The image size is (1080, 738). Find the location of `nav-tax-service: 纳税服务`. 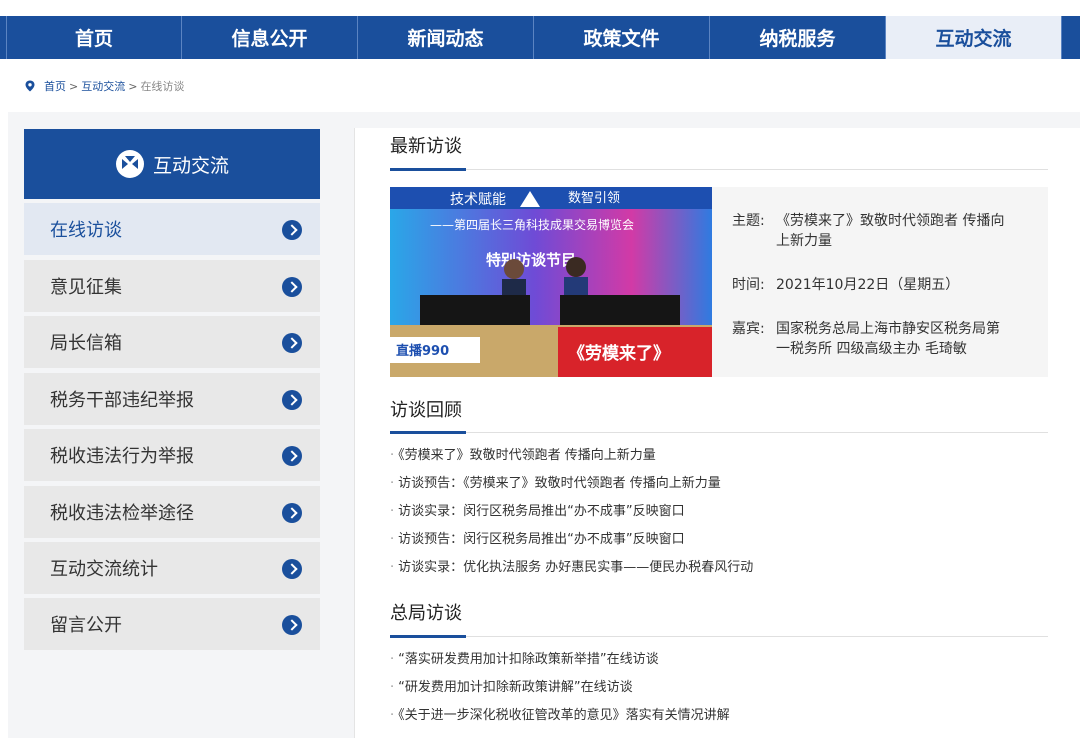

nav-tax-service: 纳税服务 is located at coordinates (798, 37).